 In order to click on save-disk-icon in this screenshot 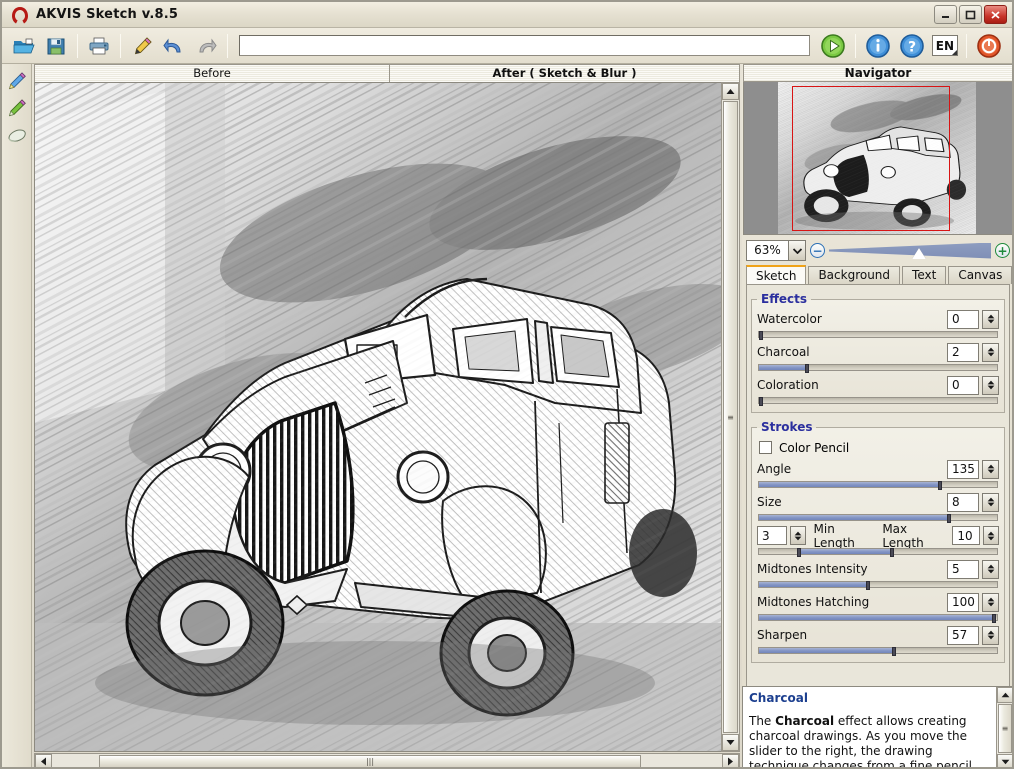, I will do `click(56, 46)`.